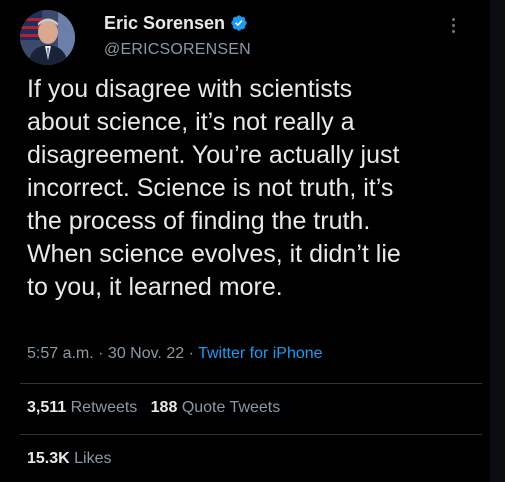  What do you see at coordinates (231, 407) in the screenshot?
I see `quote-tweets-label: Quote Tweets` at bounding box center [231, 407].